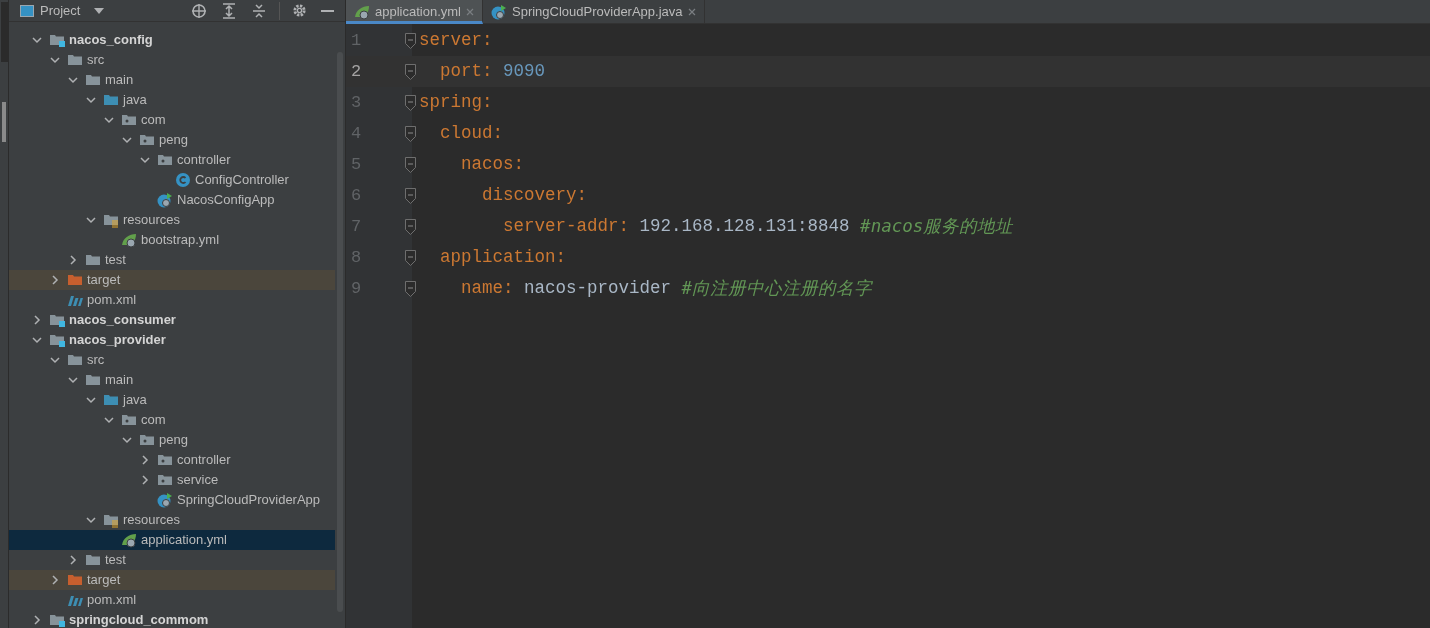  I want to click on tree-label: ConfigController, so click(242, 180).